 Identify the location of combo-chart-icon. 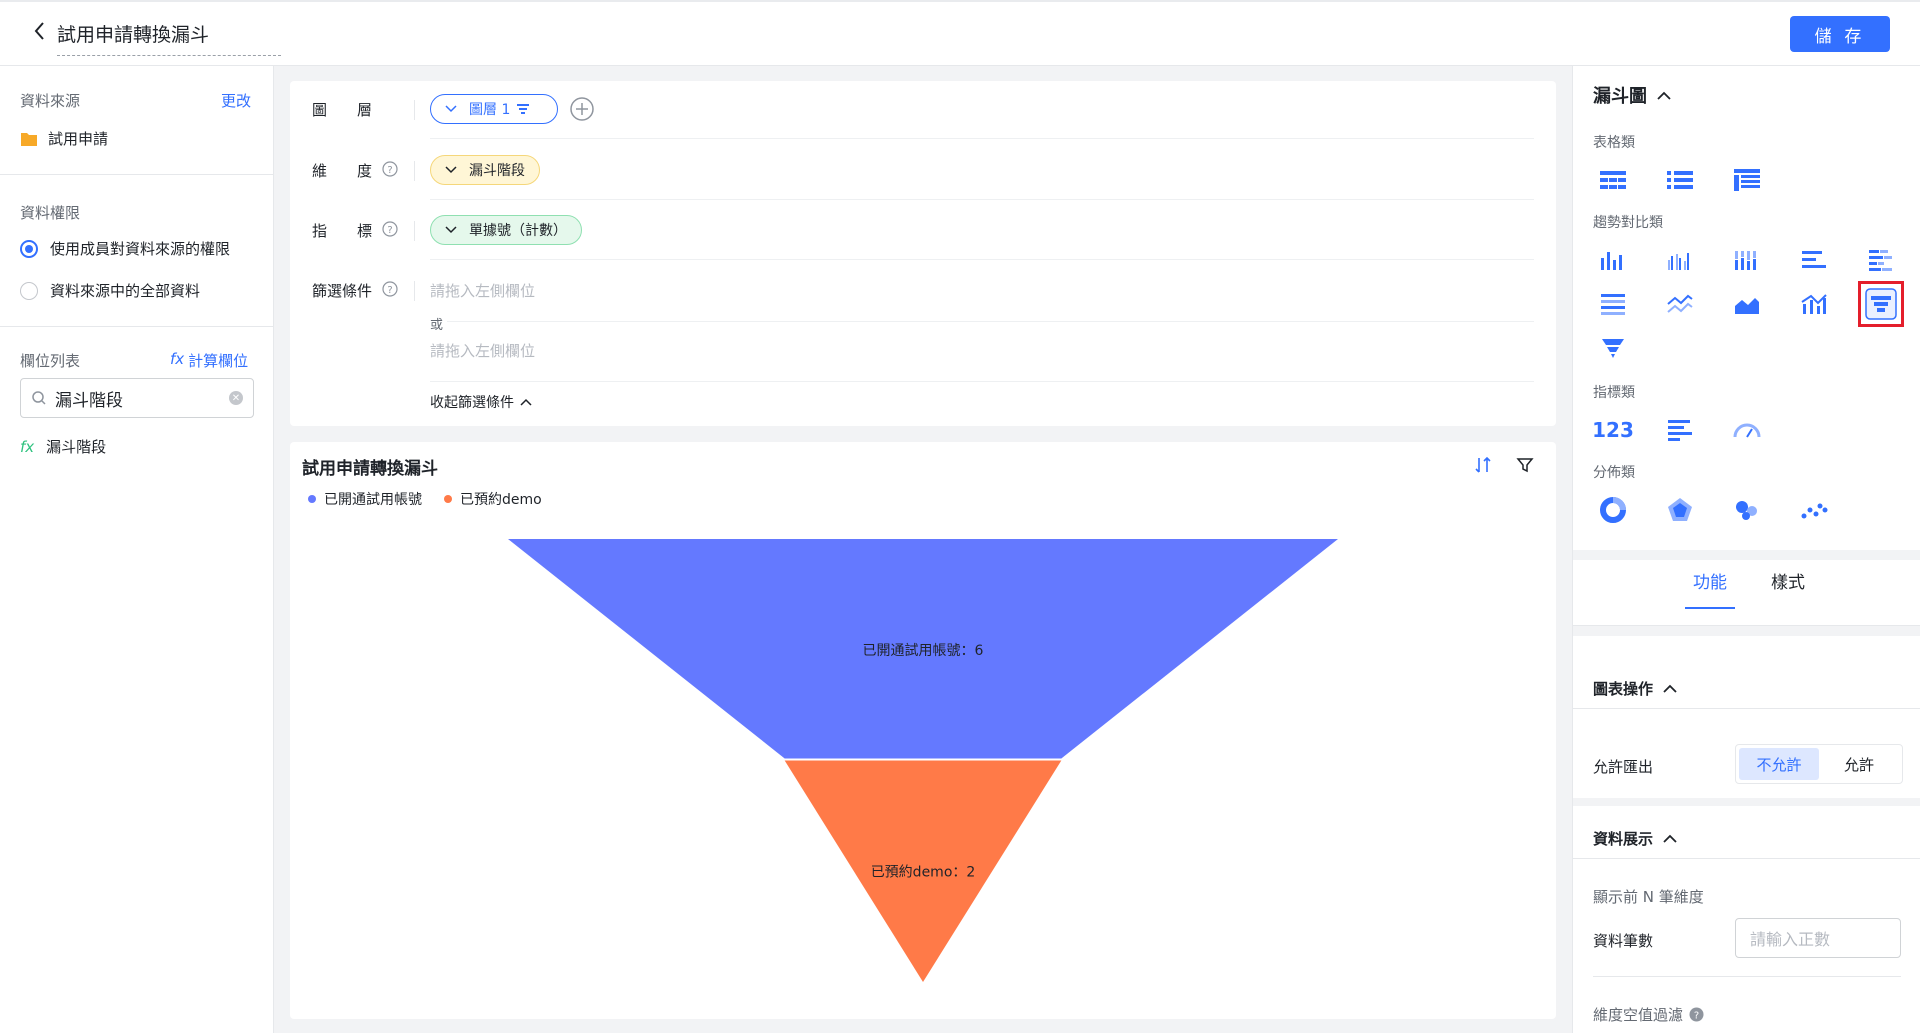
(1814, 304).